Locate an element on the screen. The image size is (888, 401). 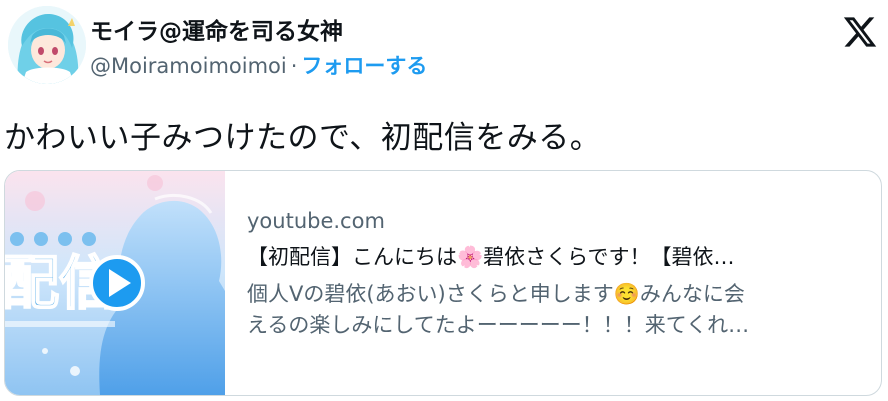
author-handle-row: @Moiramoimoimoi · フォローする is located at coordinates (258, 65).